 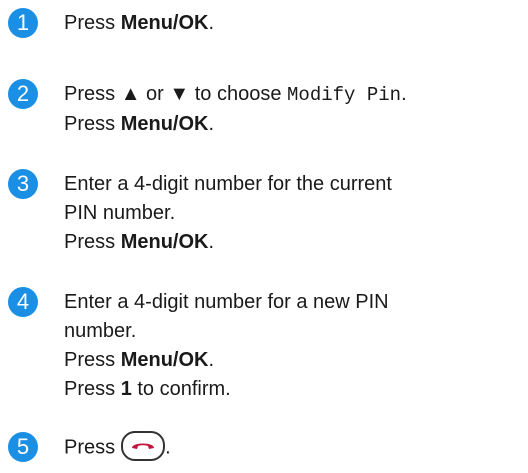 What do you see at coordinates (228, 184) in the screenshot?
I see `instruction-line: Enter a 4-digit number for the current` at bounding box center [228, 184].